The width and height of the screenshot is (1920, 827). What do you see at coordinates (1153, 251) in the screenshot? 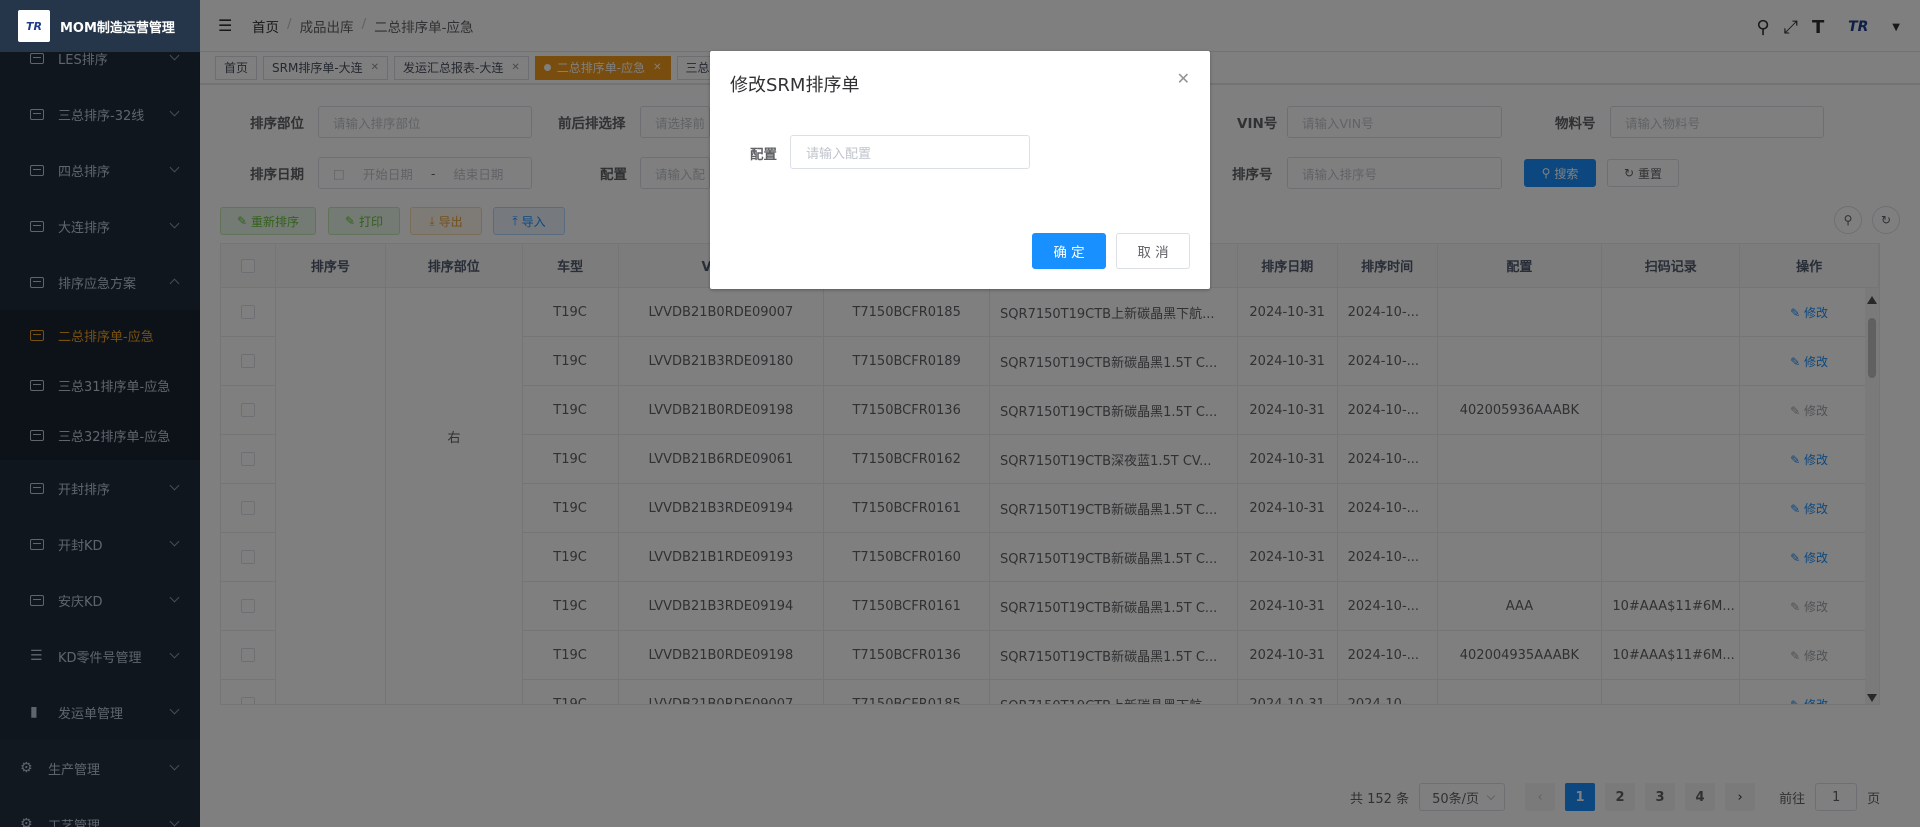
I see `cancel-button: 取 消` at bounding box center [1153, 251].